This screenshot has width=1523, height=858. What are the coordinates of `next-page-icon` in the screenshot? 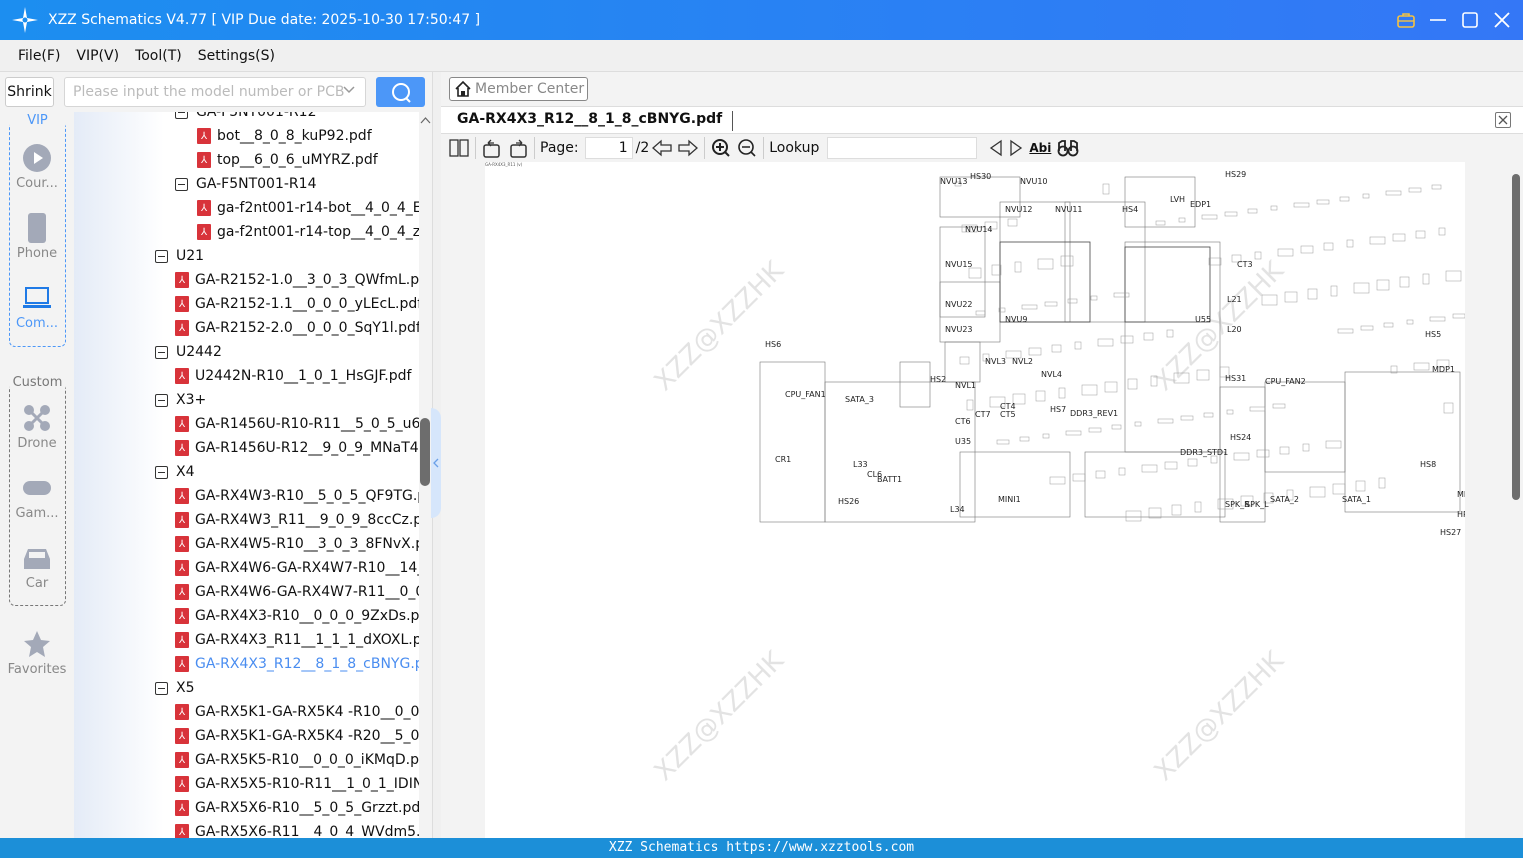 It's located at (688, 148).